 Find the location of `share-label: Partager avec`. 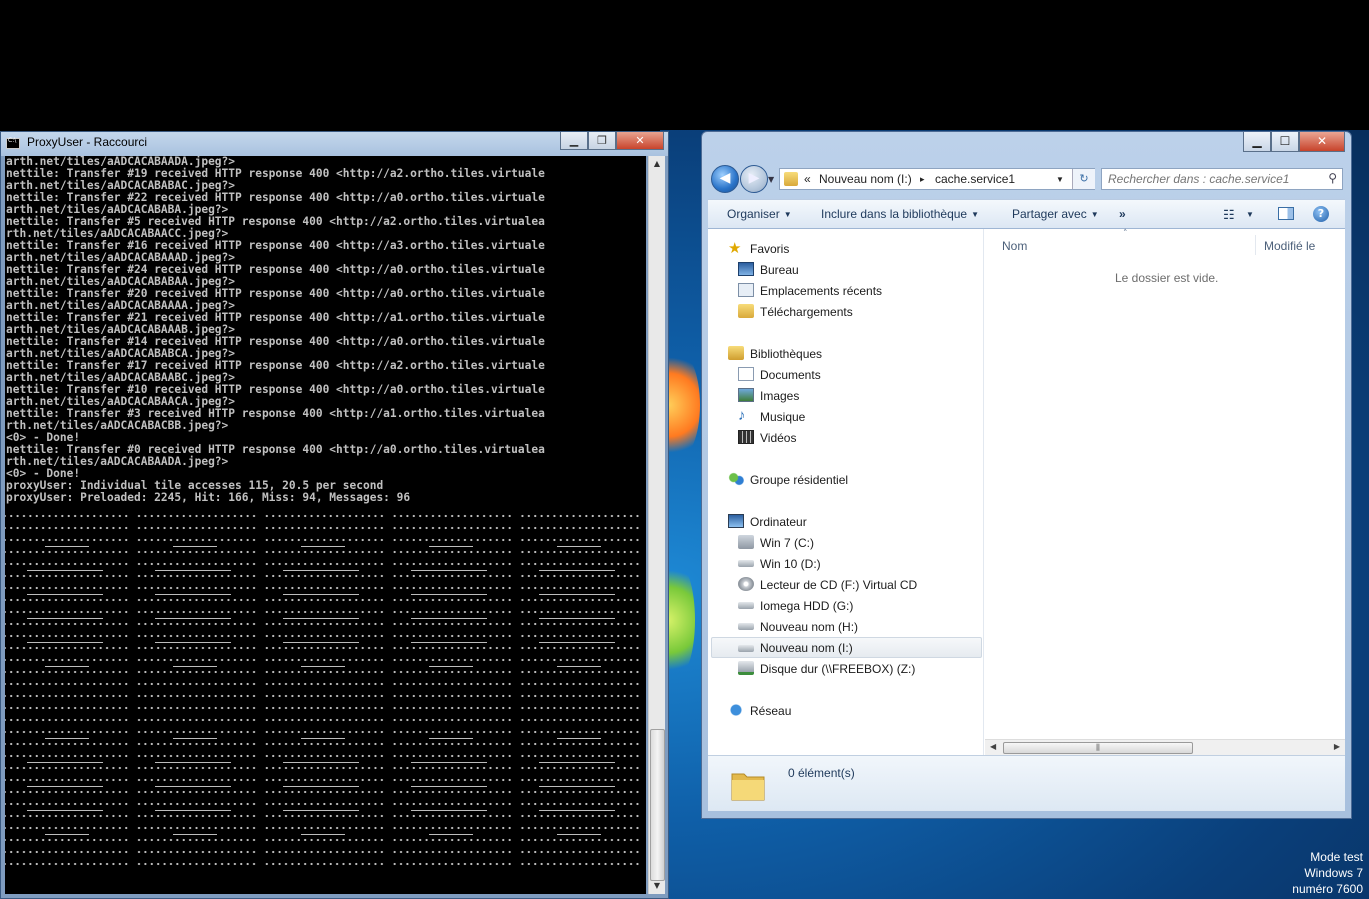

share-label: Partager avec is located at coordinates (1049, 214).